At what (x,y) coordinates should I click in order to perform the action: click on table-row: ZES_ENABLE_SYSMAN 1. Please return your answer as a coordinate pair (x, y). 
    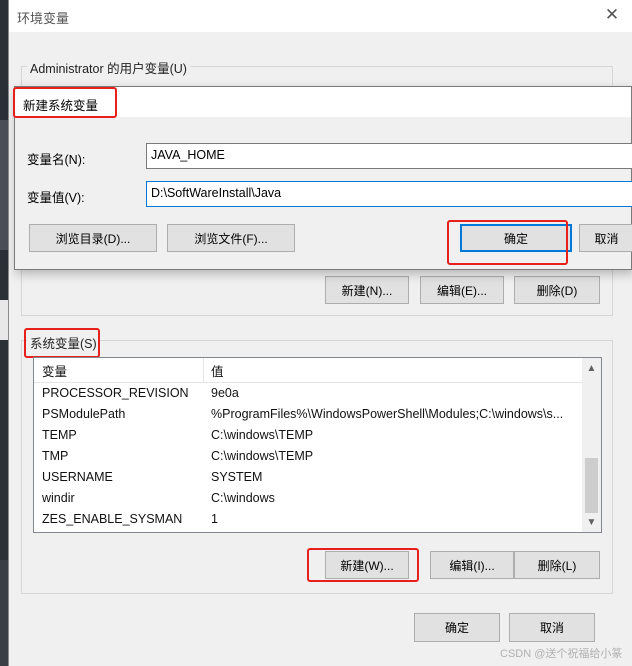
    Looking at the image, I should click on (308, 519).